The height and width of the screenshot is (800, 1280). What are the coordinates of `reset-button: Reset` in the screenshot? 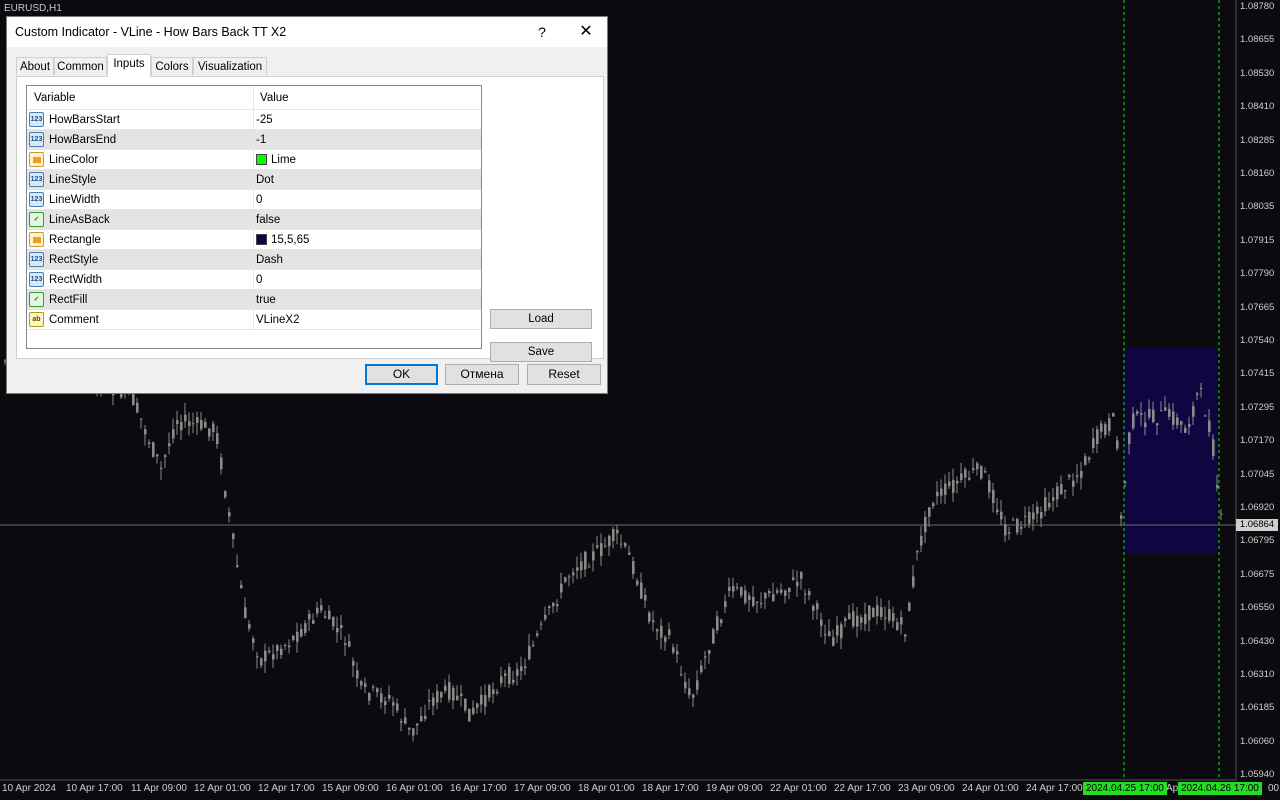 It's located at (564, 374).